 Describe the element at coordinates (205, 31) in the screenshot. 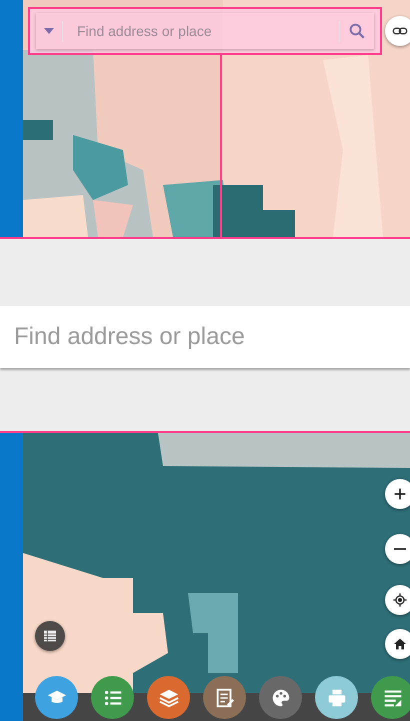

I see `search-bar: Find address or place` at that location.